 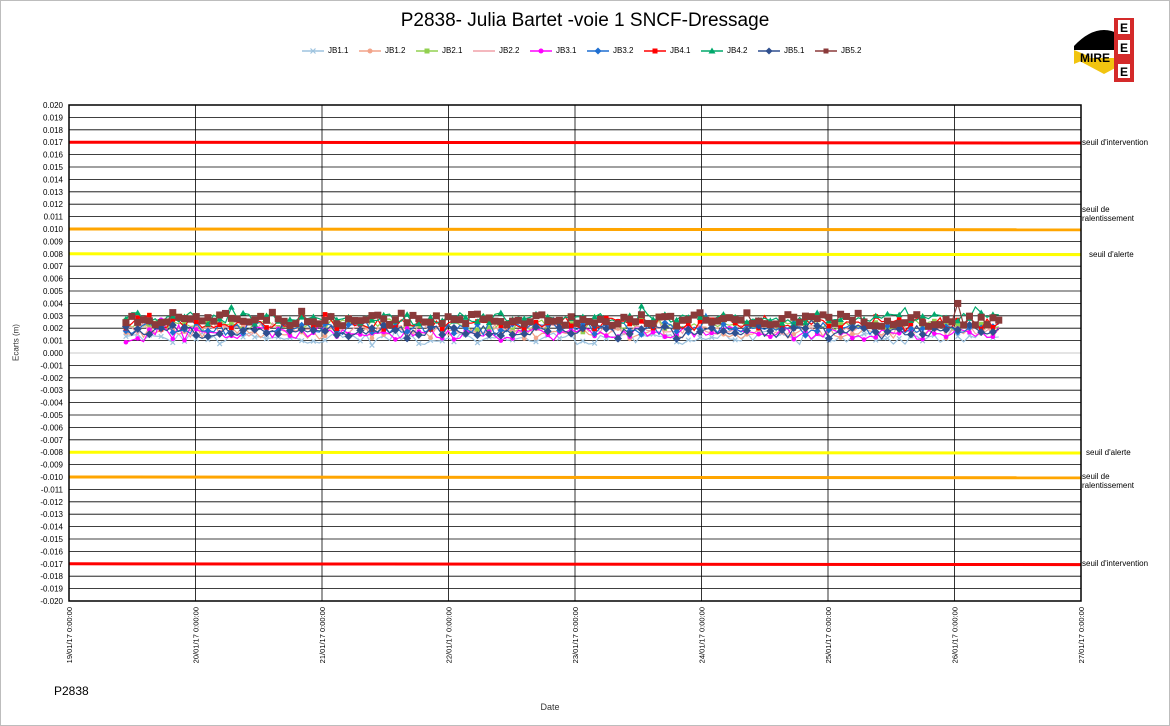 What do you see at coordinates (51, 601) in the screenshot?
I see `y-tick-label: -0.020` at bounding box center [51, 601].